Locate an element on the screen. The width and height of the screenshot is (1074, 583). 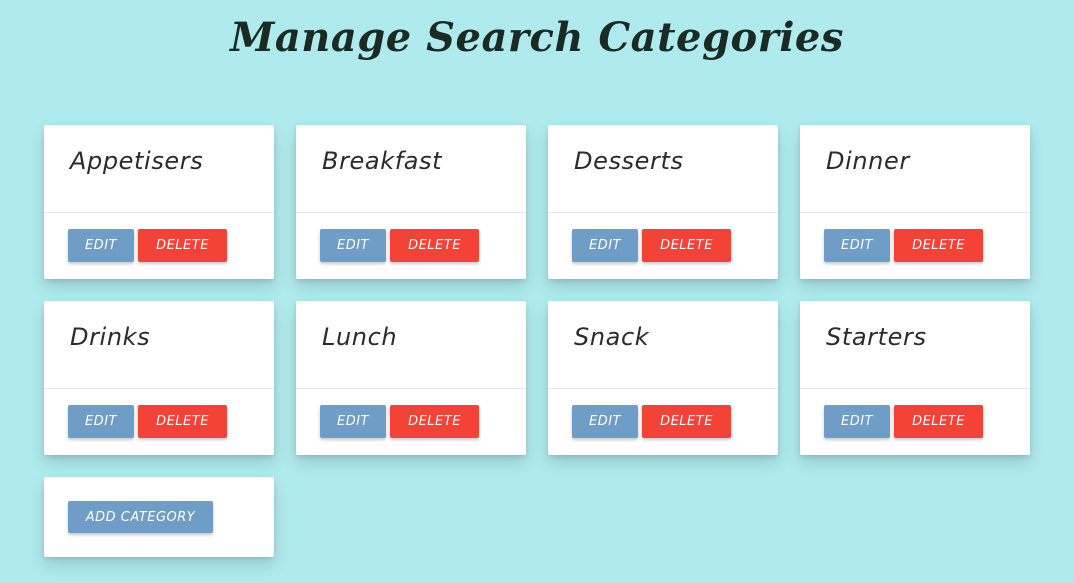
category-name: Lunch is located at coordinates (360, 337).